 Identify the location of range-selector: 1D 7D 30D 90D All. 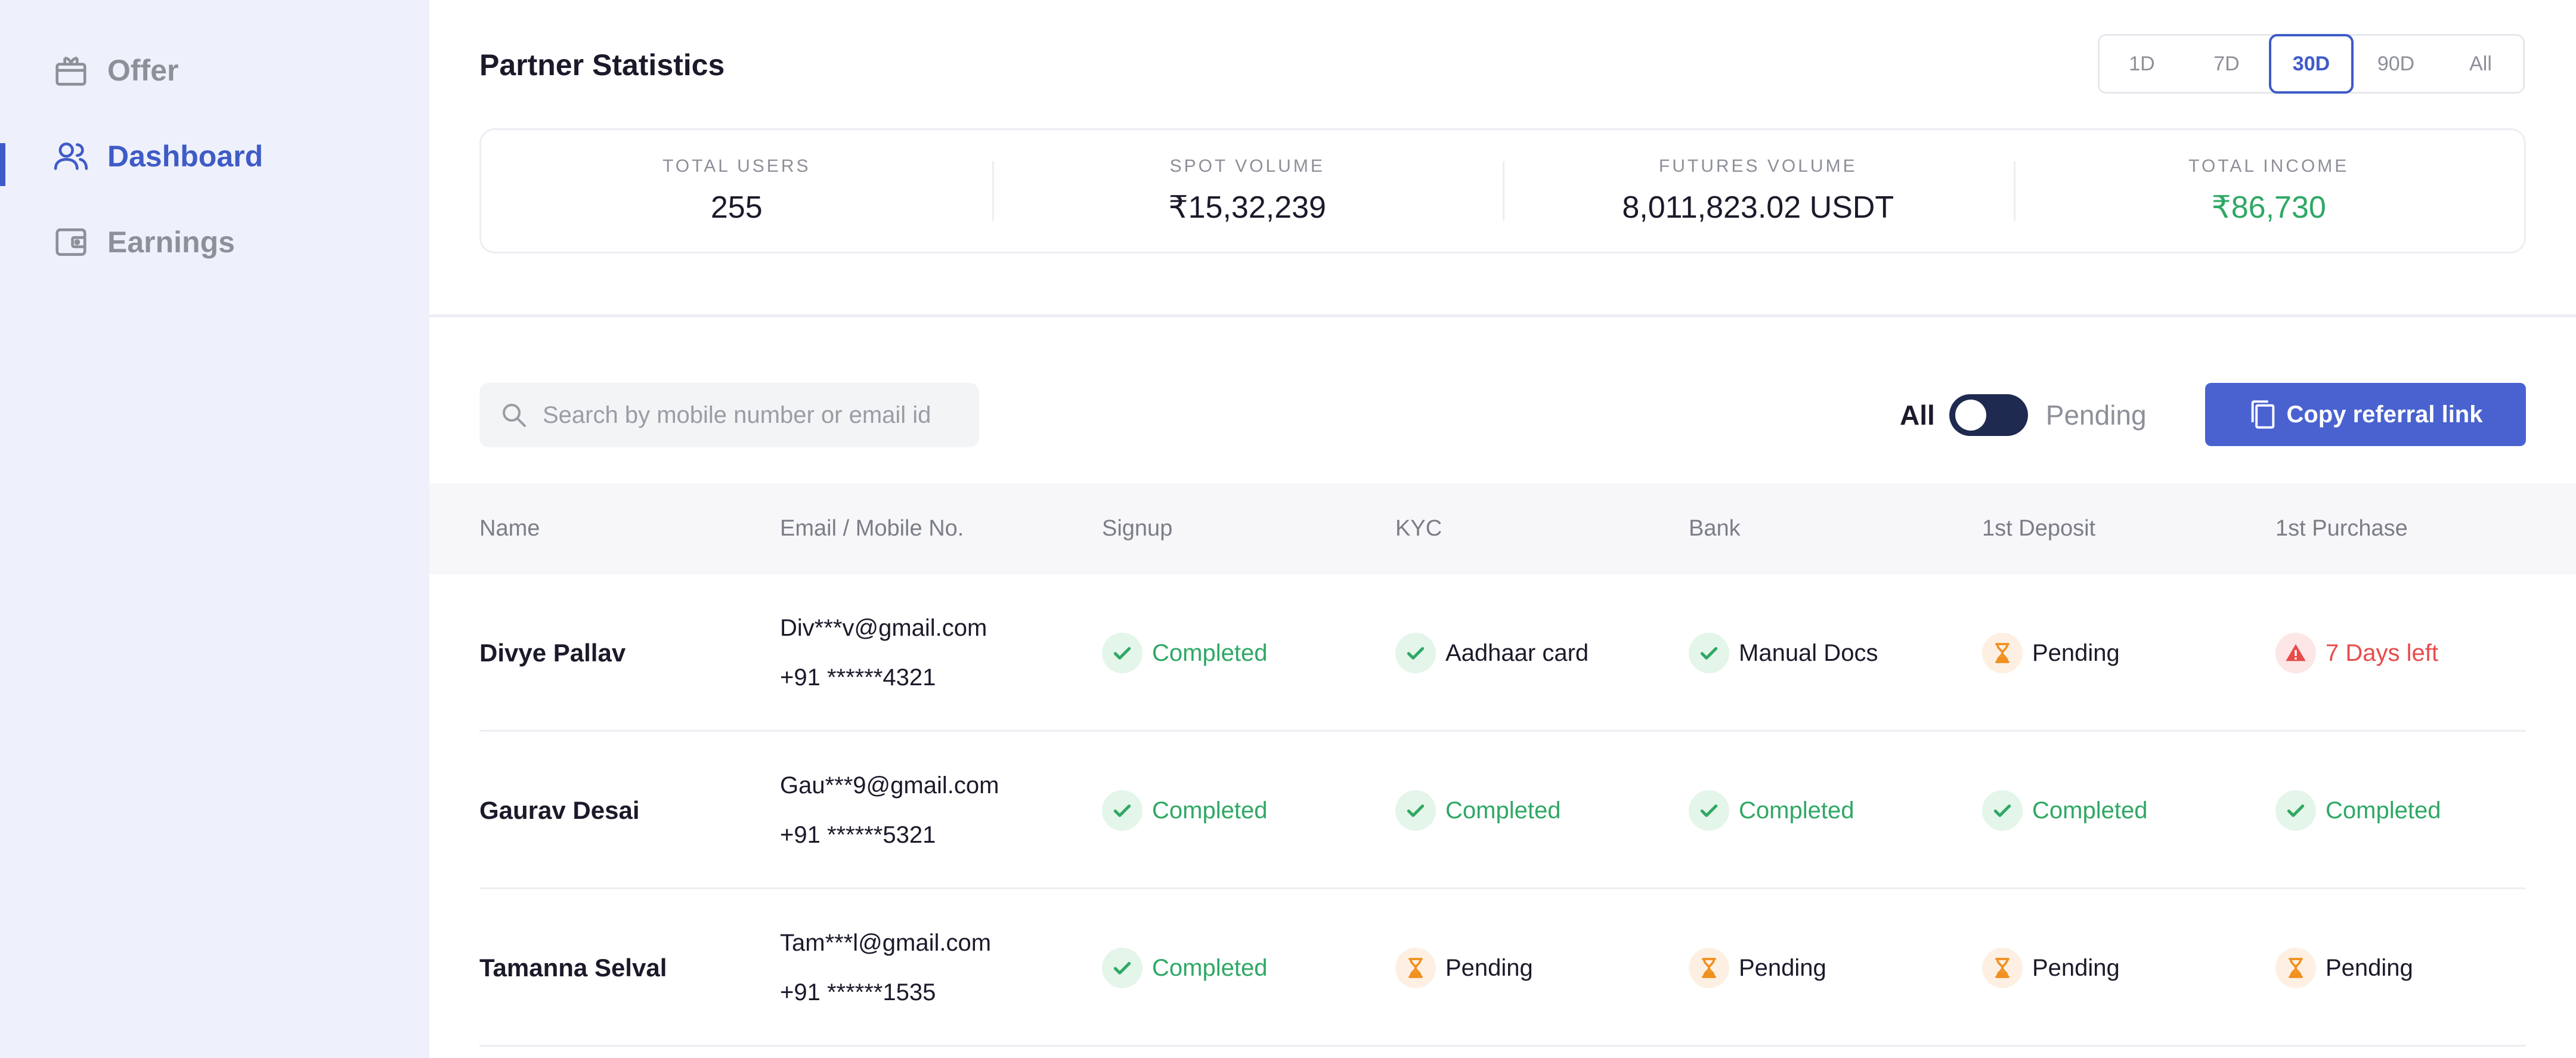
(2311, 64).